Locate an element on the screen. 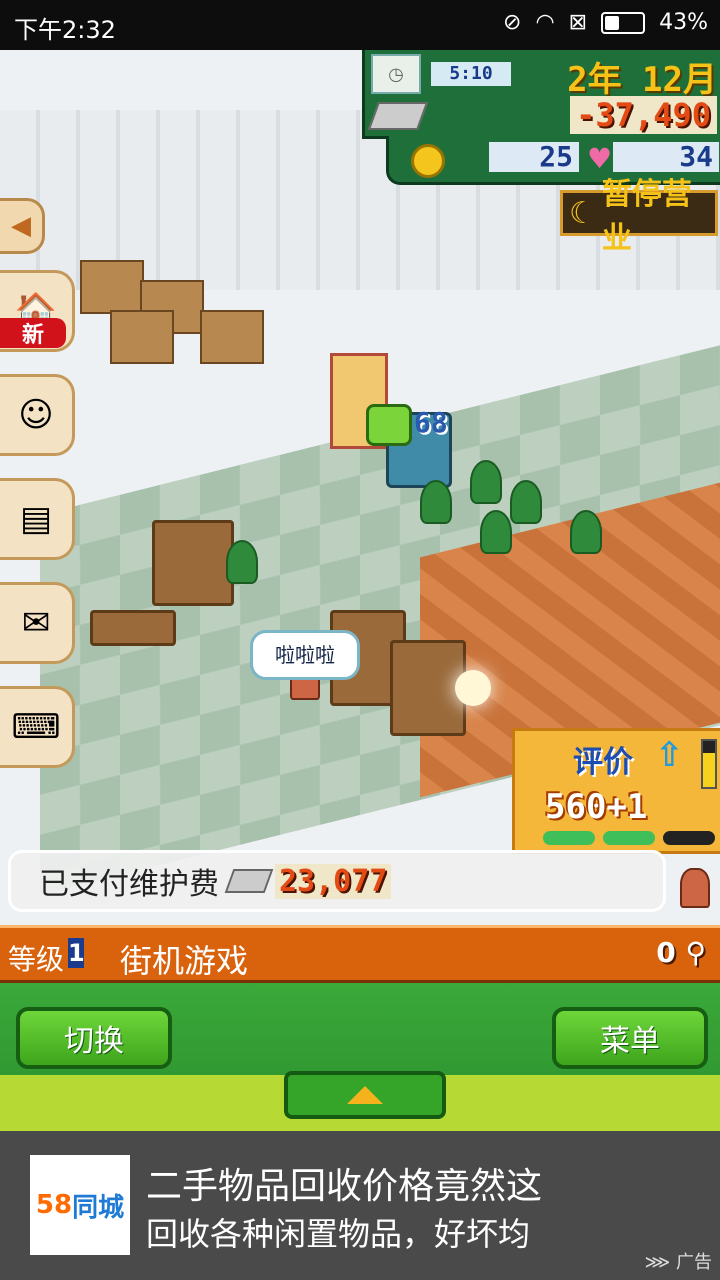 The image size is (720, 1280). notice-amount: 23,077 is located at coordinates (333, 881).